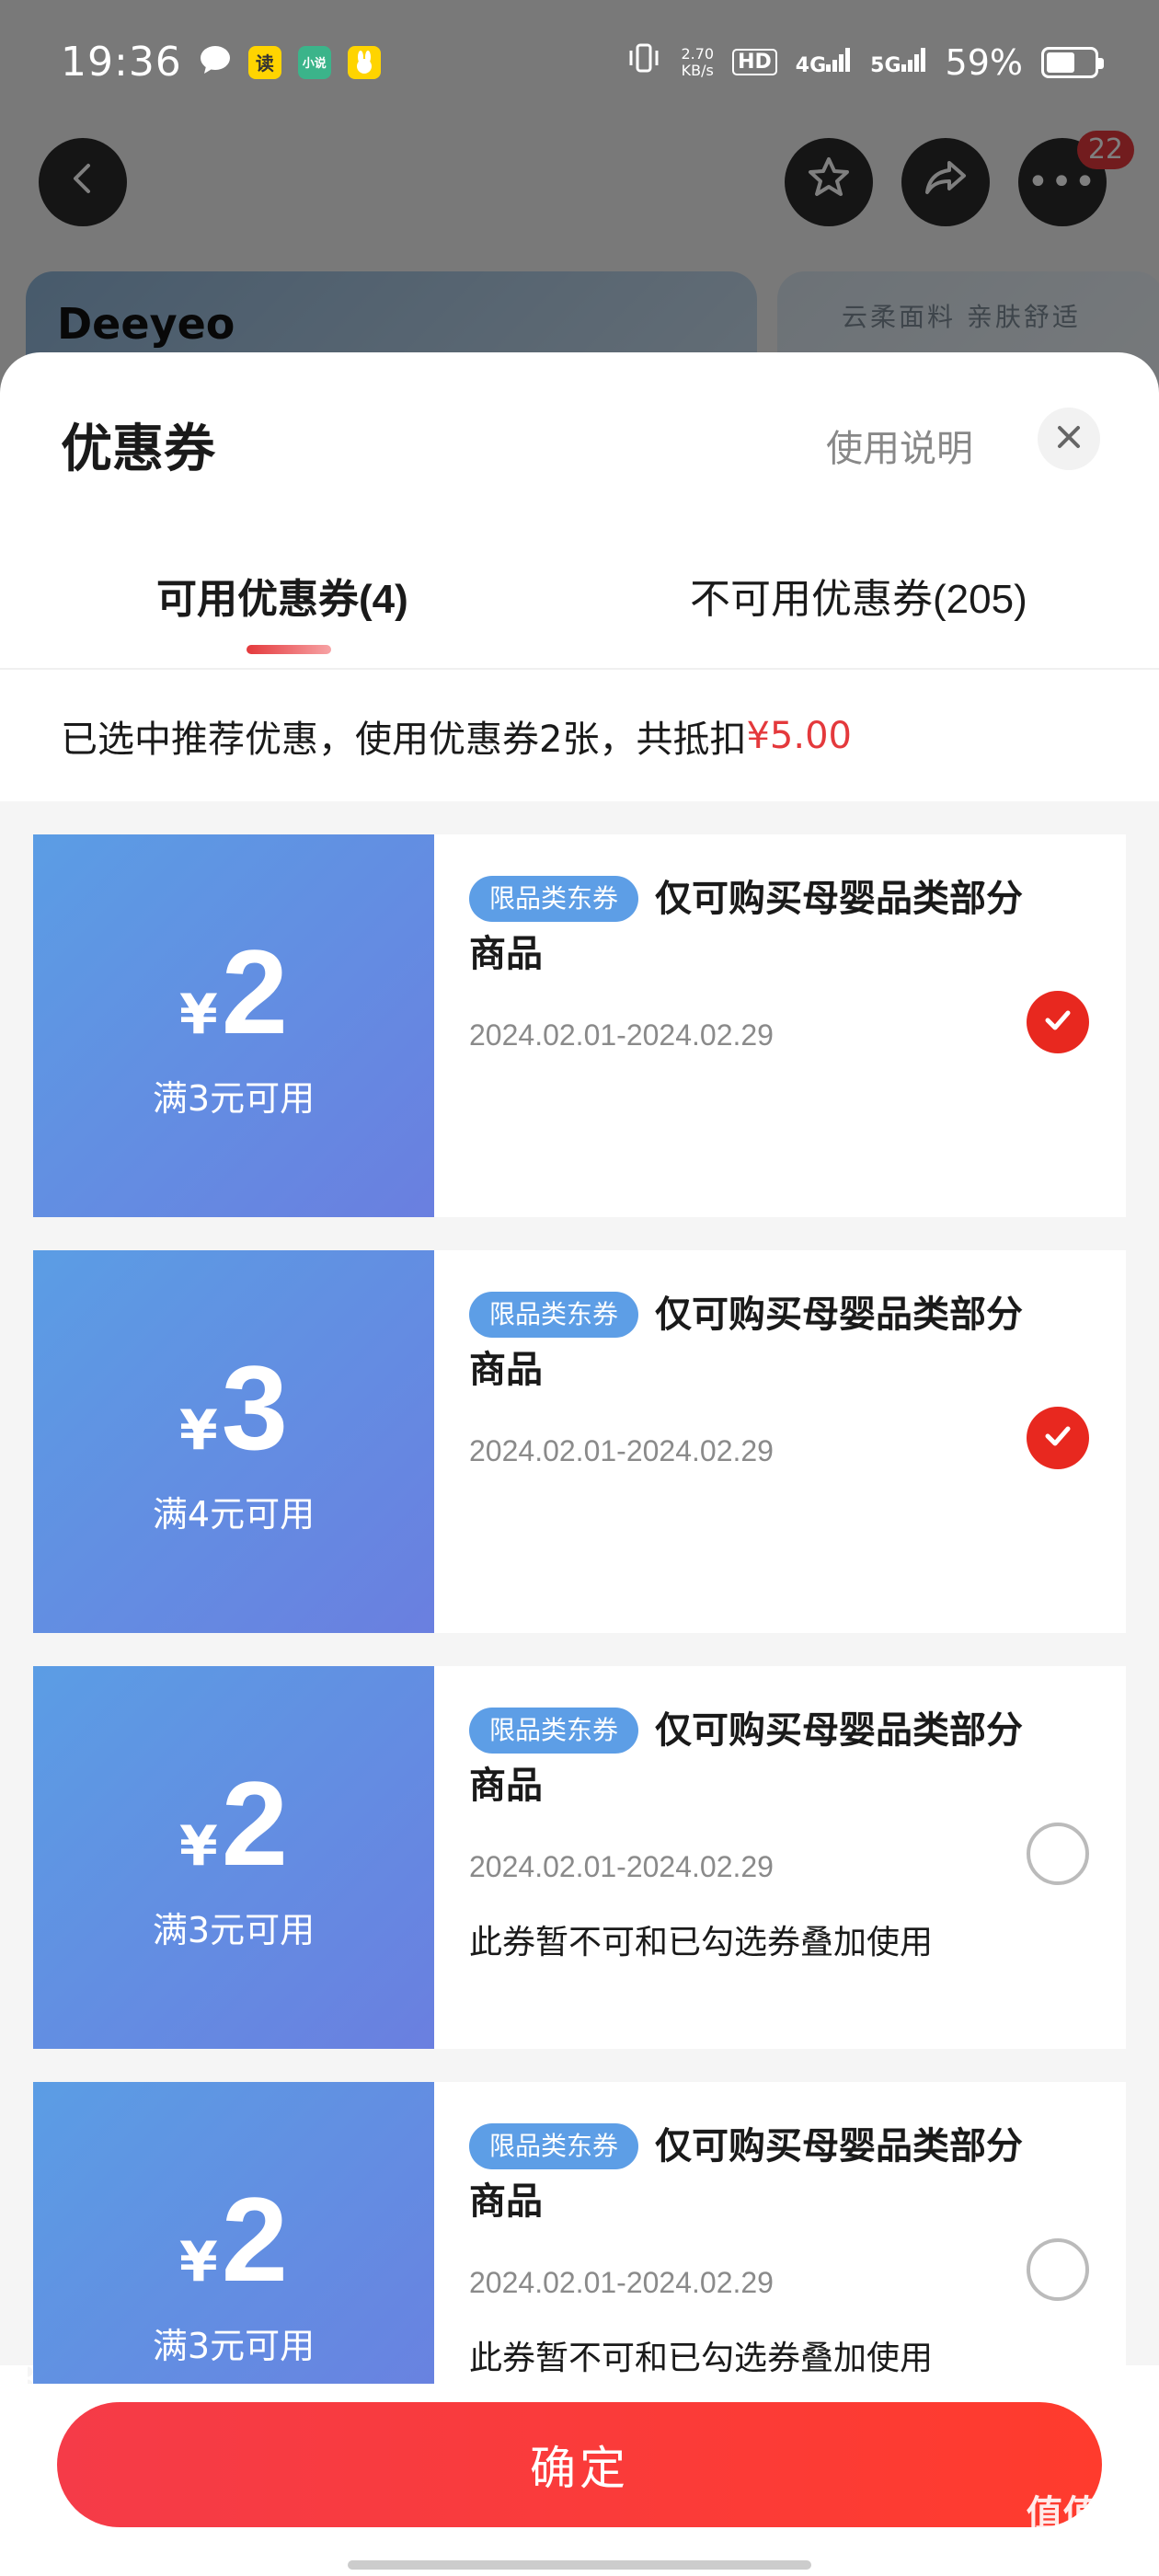 This screenshot has width=1159, height=2576. I want to click on watermark: 值值值 zhizhizhi.com, so click(1081, 2524).